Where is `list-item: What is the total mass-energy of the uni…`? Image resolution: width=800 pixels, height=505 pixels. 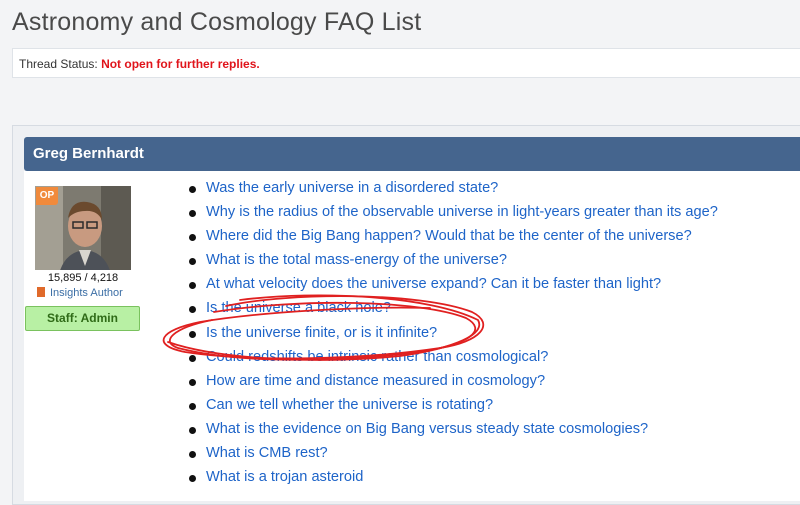 list-item: What is the total mass-energy of the uni… is located at coordinates (452, 262).